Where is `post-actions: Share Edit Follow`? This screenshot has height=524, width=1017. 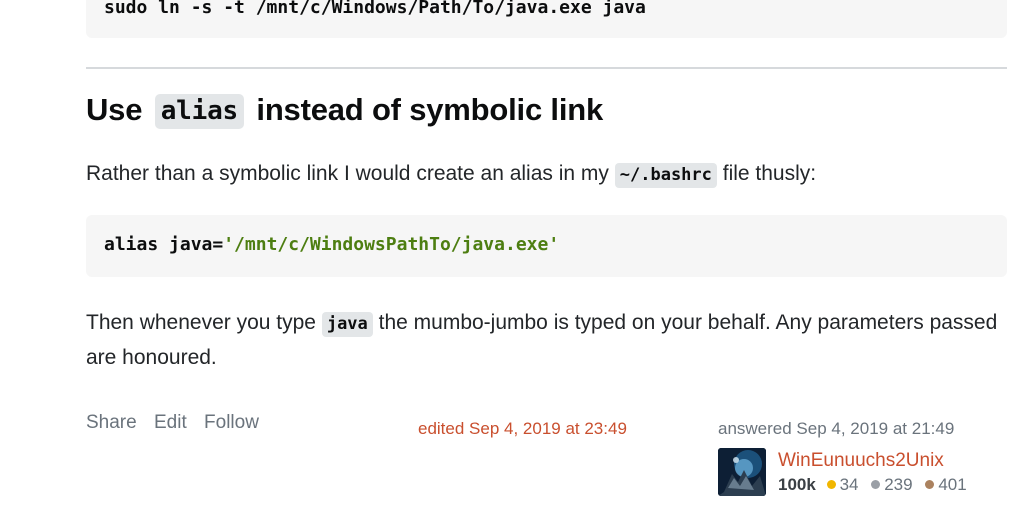
post-actions: Share Edit Follow is located at coordinates (178, 423).